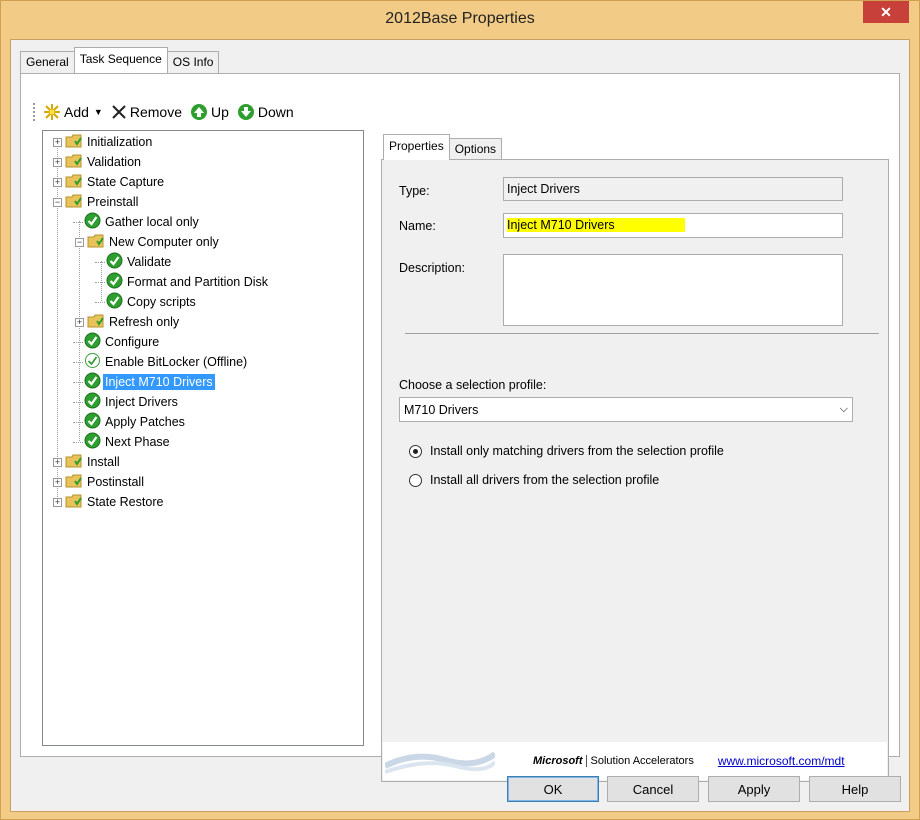 The width and height of the screenshot is (920, 820). I want to click on down-button: Down, so click(265, 112).